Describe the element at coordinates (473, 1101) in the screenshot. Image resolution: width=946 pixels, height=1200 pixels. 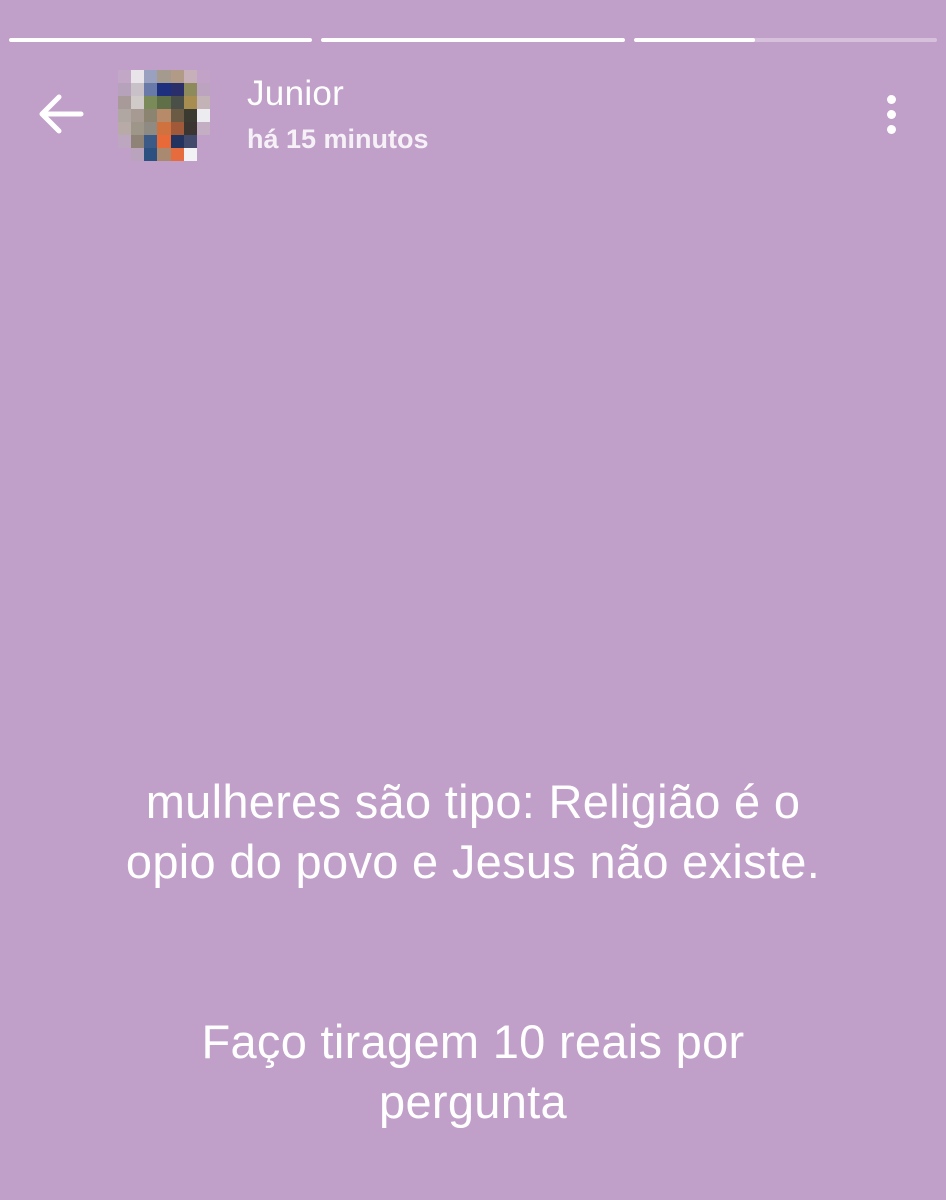
I see `story-text-line: pergunta` at that location.